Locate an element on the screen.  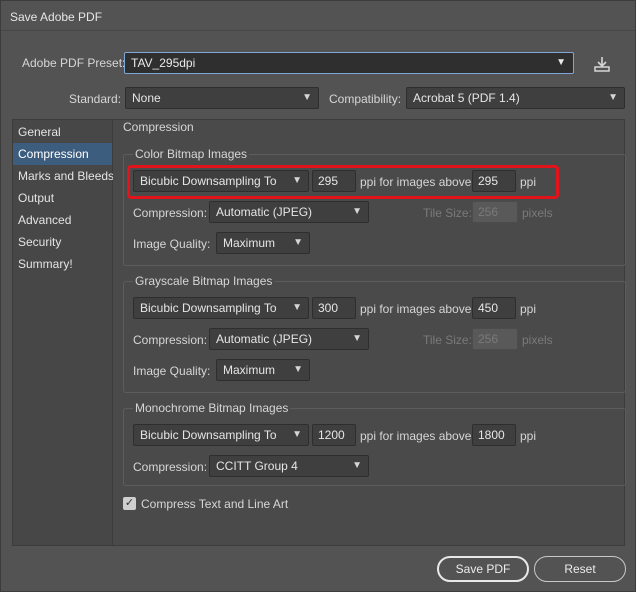
gray-quality-select: Maximum ▼ is located at coordinates (263, 370).